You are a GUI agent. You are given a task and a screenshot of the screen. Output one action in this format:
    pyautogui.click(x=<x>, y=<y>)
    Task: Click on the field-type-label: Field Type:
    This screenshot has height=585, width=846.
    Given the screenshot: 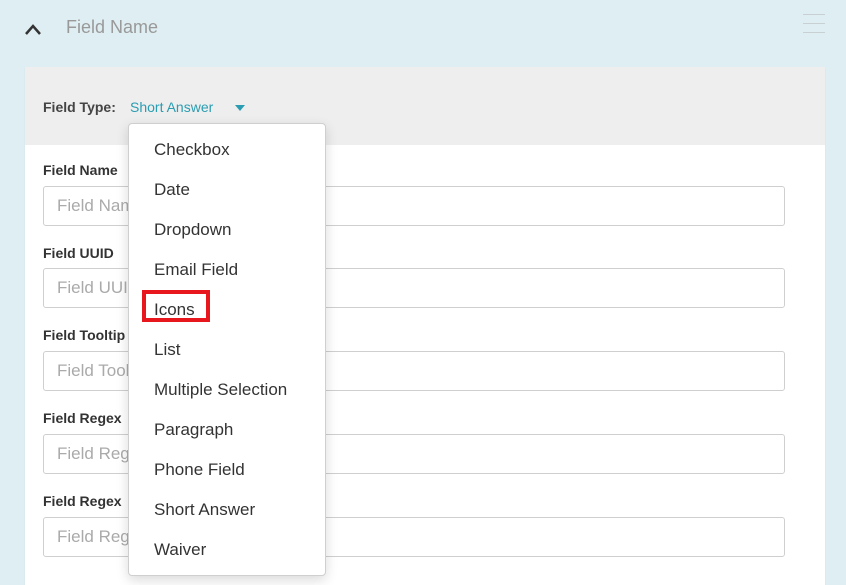 What is the action you would take?
    pyautogui.click(x=79, y=107)
    